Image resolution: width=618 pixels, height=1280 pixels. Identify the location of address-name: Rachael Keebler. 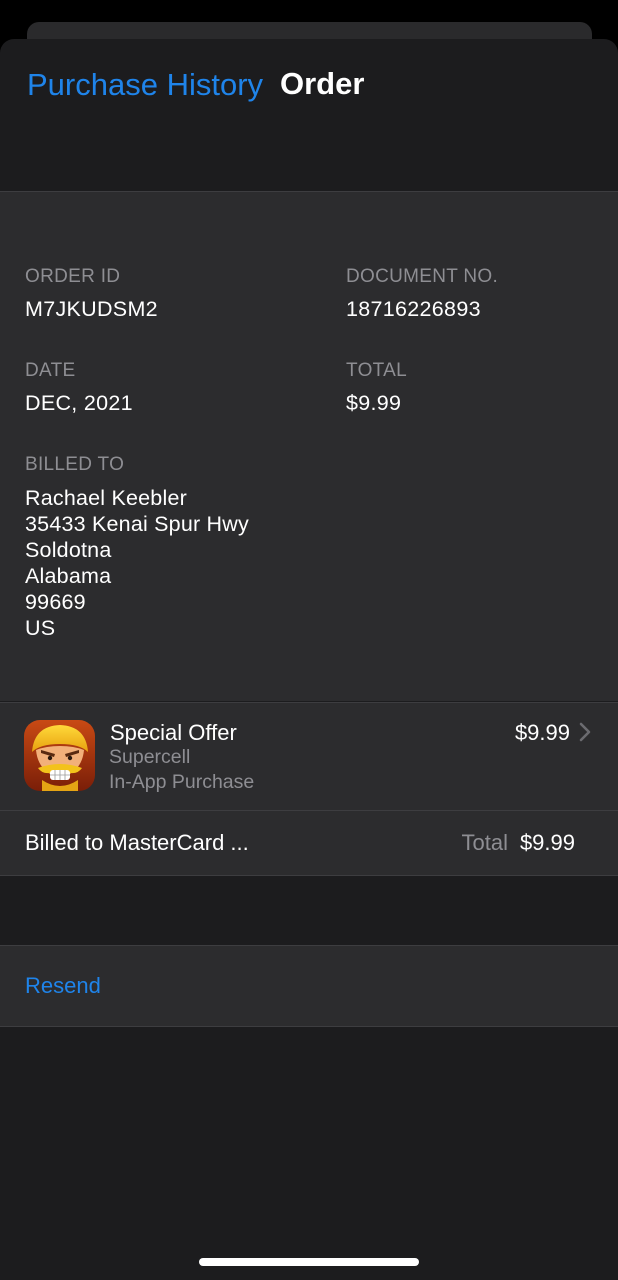
(106, 498).